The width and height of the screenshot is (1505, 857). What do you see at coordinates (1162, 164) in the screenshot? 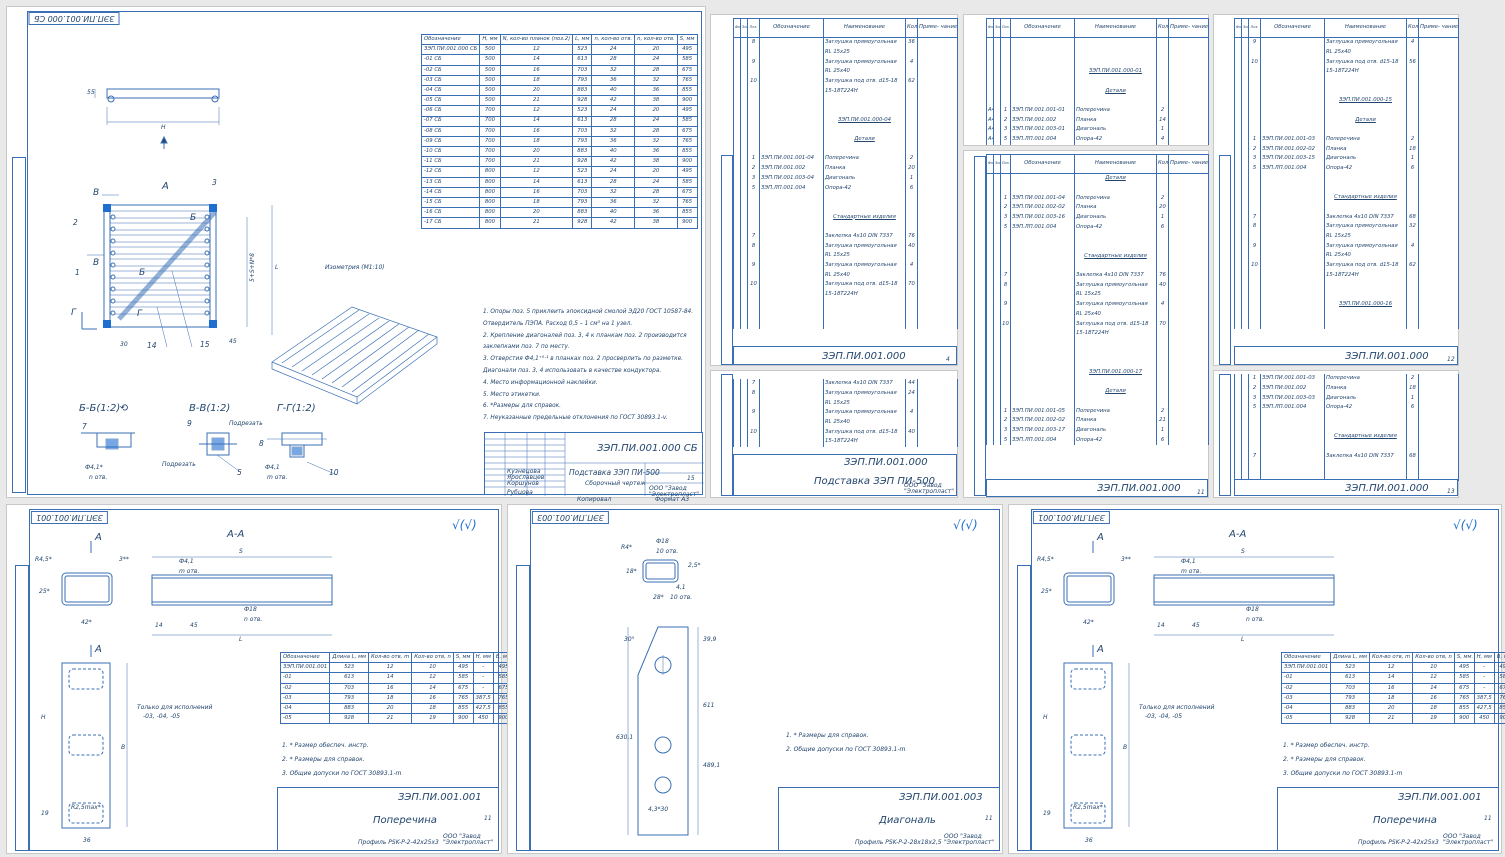
I see `spec-header-cell: Кол.` at bounding box center [1162, 164].